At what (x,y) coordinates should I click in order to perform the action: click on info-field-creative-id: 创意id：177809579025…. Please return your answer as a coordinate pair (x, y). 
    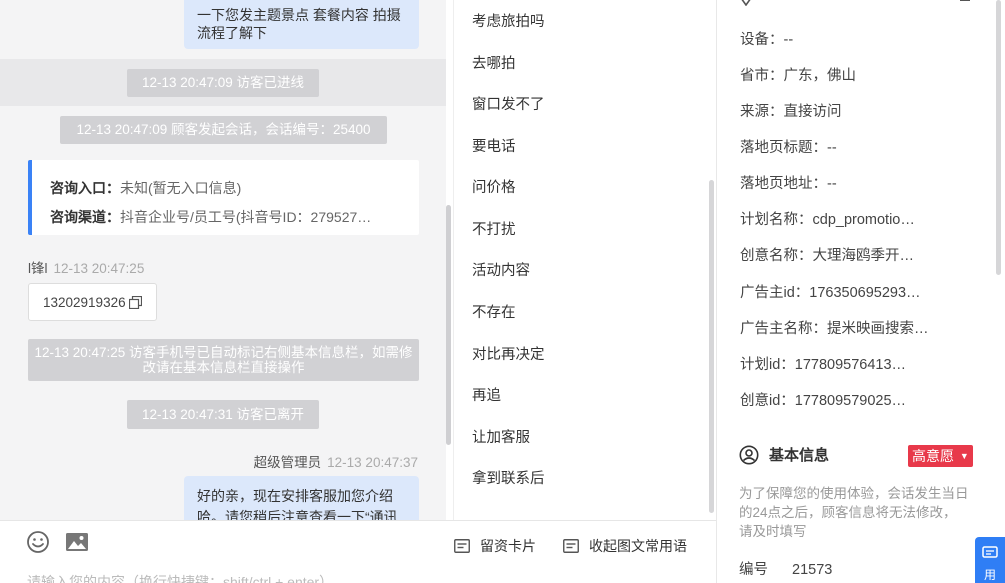
    Looking at the image, I should click on (823, 401).